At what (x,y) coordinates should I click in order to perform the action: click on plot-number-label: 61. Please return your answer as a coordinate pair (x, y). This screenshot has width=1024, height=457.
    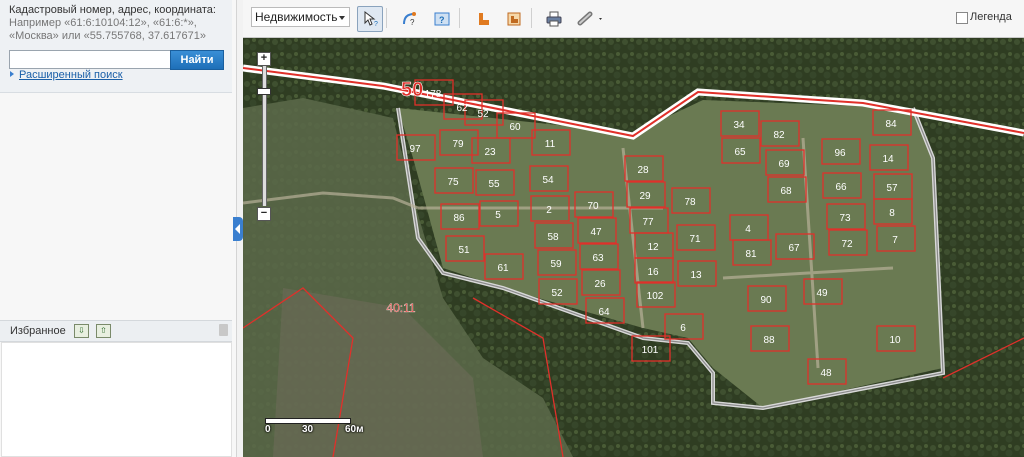
    Looking at the image, I should click on (503, 268).